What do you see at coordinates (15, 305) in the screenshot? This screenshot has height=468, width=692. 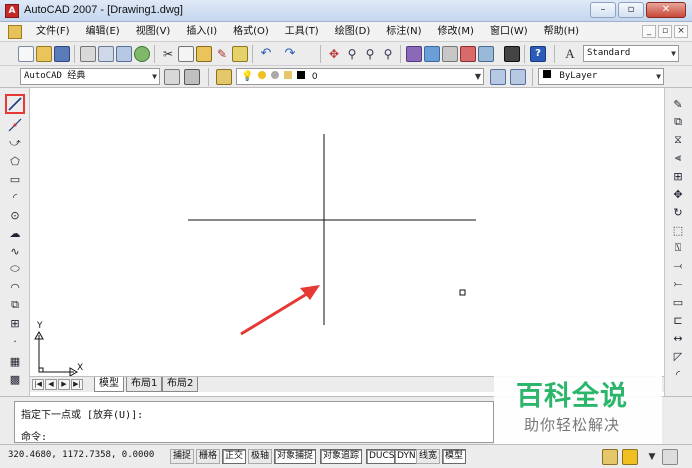 I see `insert-block-icon: ⧉` at bounding box center [15, 305].